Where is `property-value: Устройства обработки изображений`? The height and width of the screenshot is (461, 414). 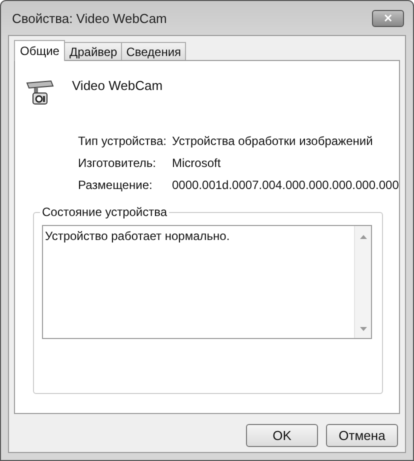
property-value: Устройства обработки изображений is located at coordinates (273, 141).